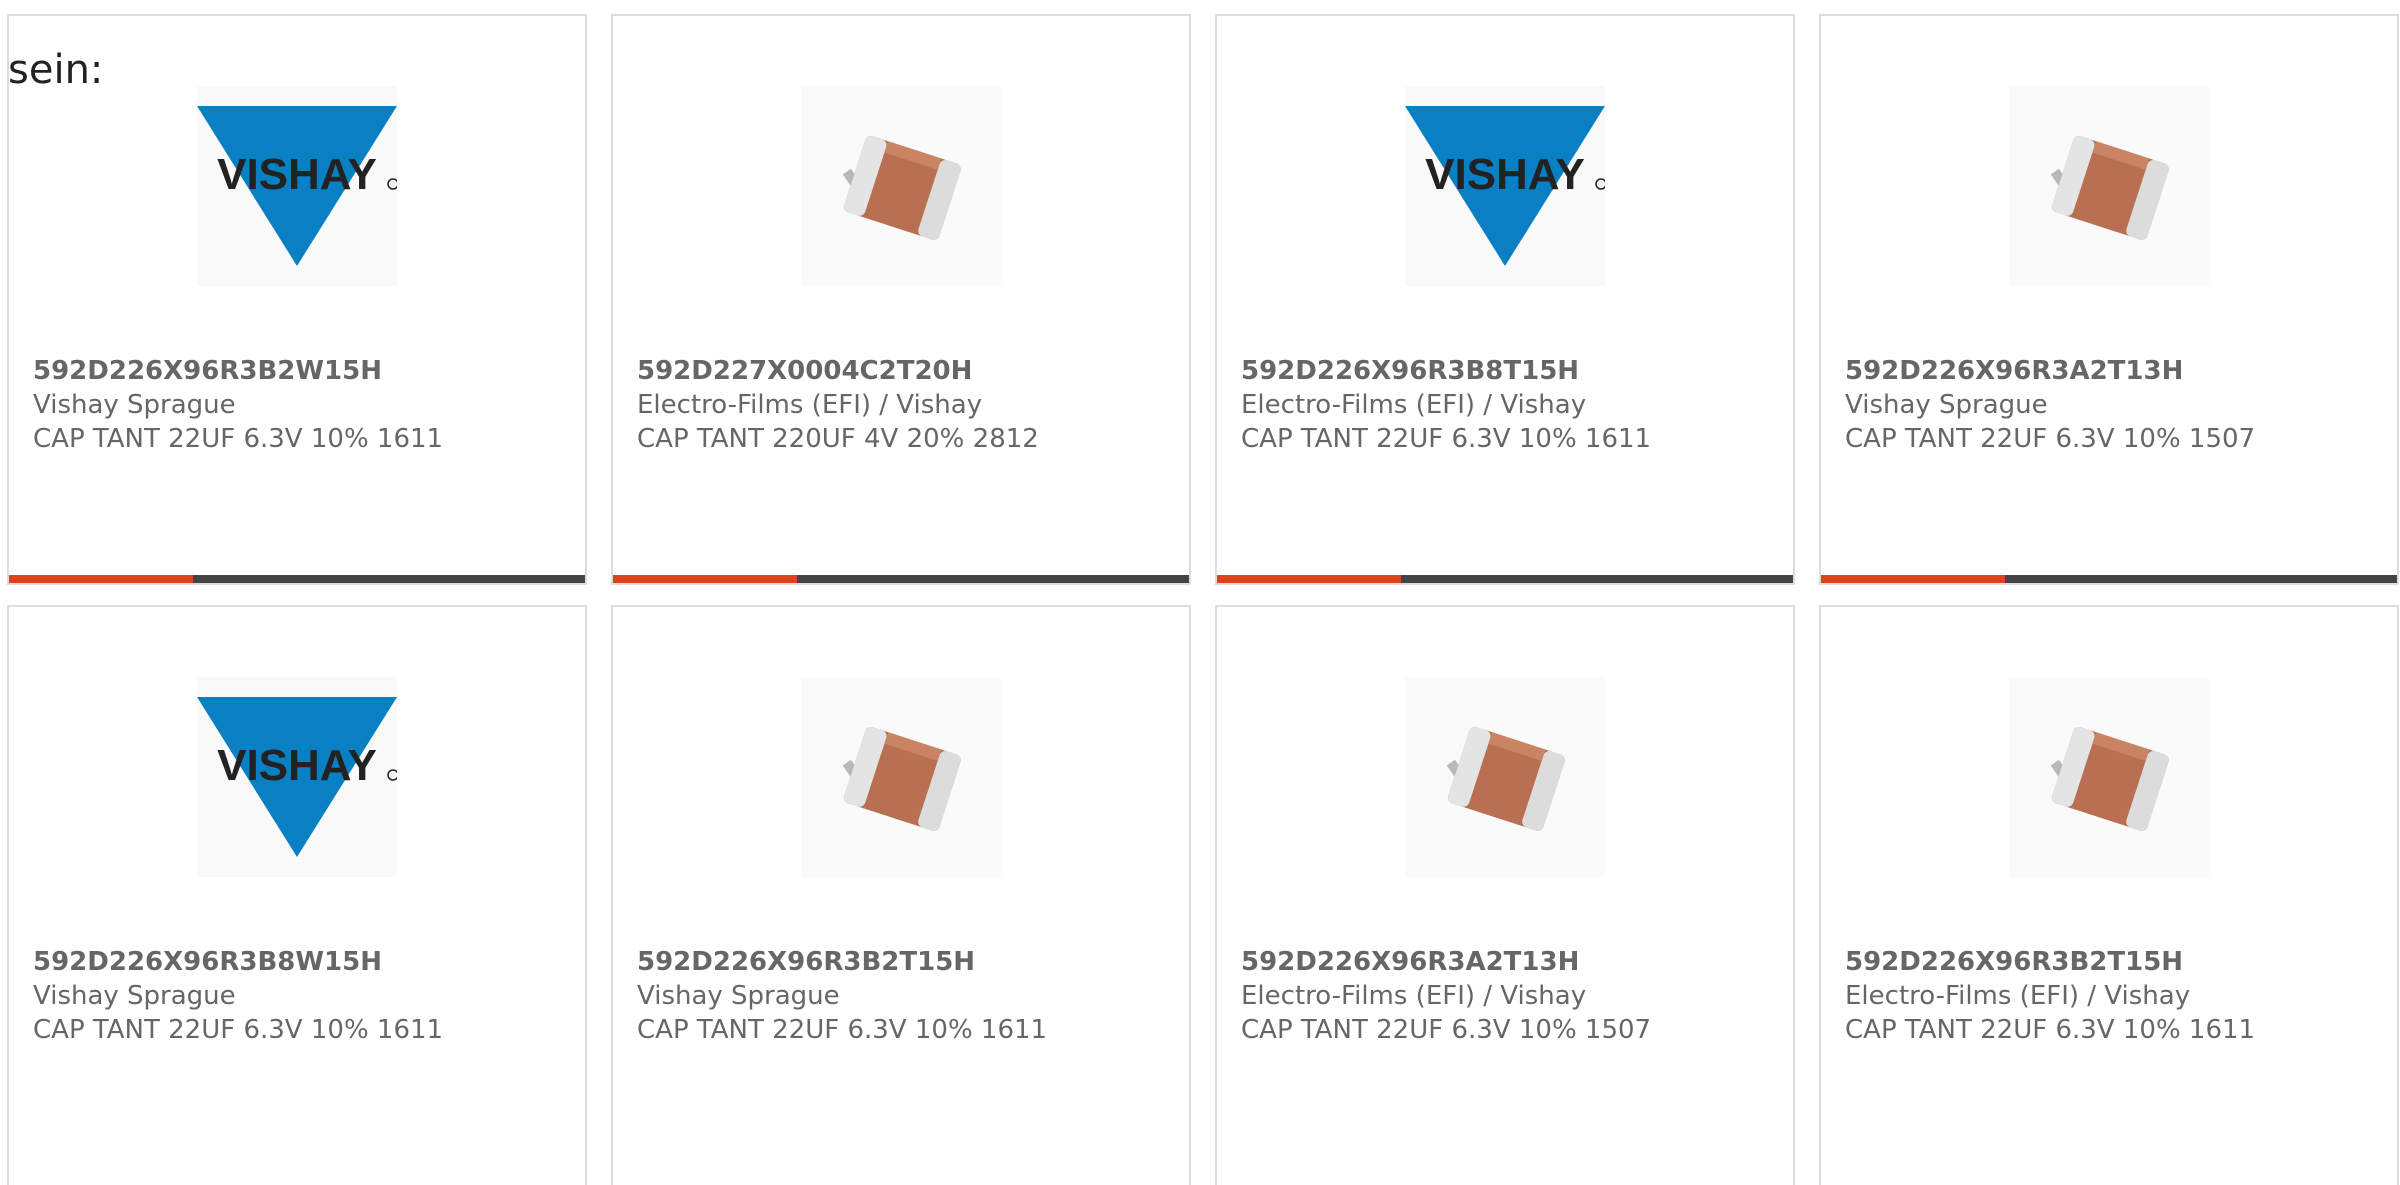 This screenshot has height=1185, width=2400. Describe the element at coordinates (304, 371) in the screenshot. I see `part-number: 592D226X96R3B2W15H` at that location.